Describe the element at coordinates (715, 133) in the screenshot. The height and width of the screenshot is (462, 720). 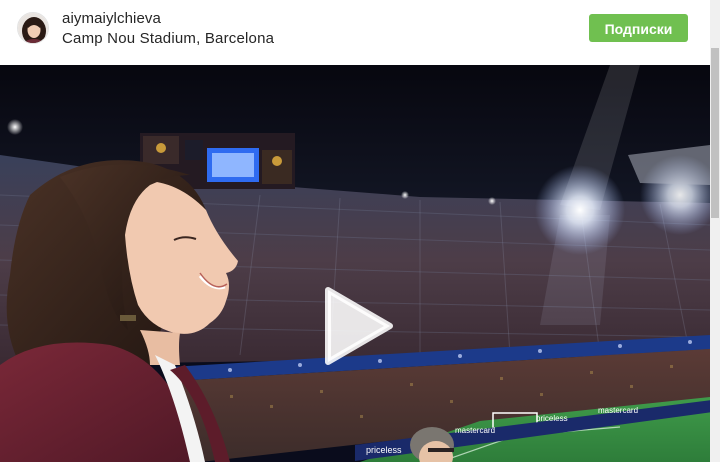
I see `scrollbar-thumb` at that location.